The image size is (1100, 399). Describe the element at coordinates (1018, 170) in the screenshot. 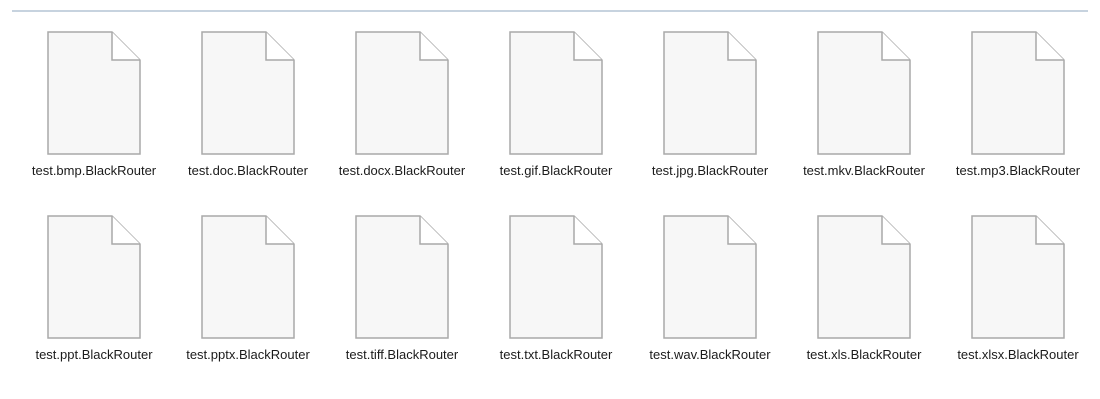

I see `file-name: test.mp3.BlackRouter` at that location.